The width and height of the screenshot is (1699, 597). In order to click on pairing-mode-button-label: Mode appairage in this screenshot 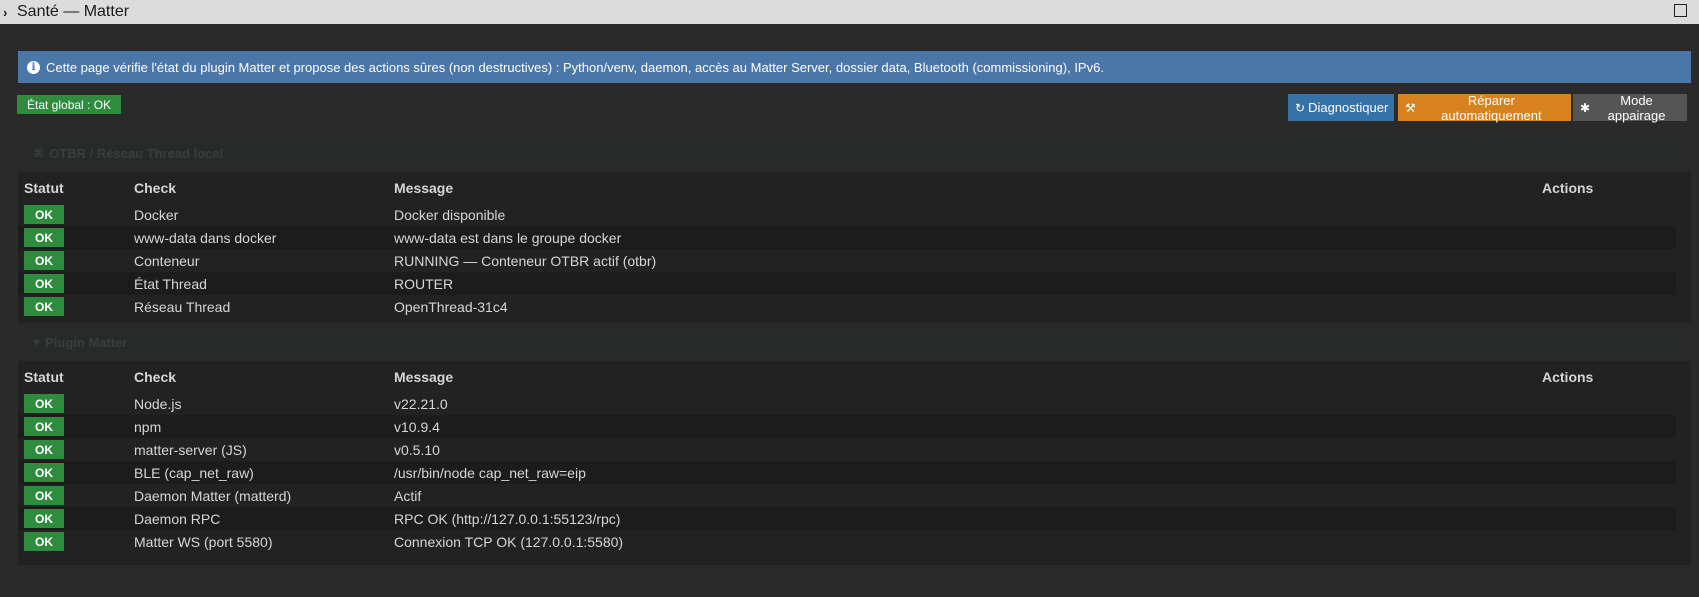, I will do `click(1636, 107)`.